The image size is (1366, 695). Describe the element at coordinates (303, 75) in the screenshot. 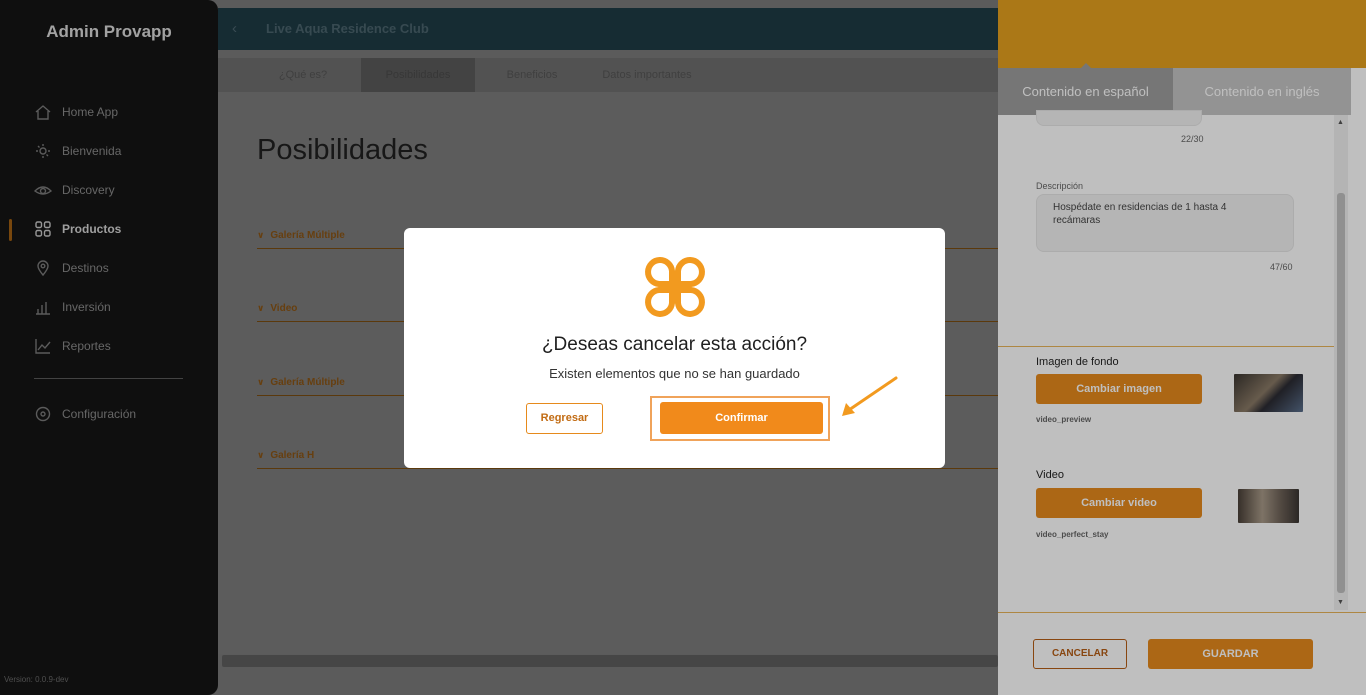

I see `tab-que-es: ¿Qué es?` at that location.